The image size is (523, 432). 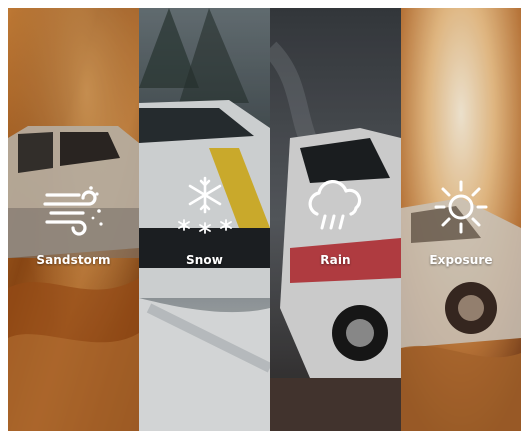 I want to click on snowflake-icon, so click(x=205, y=206).